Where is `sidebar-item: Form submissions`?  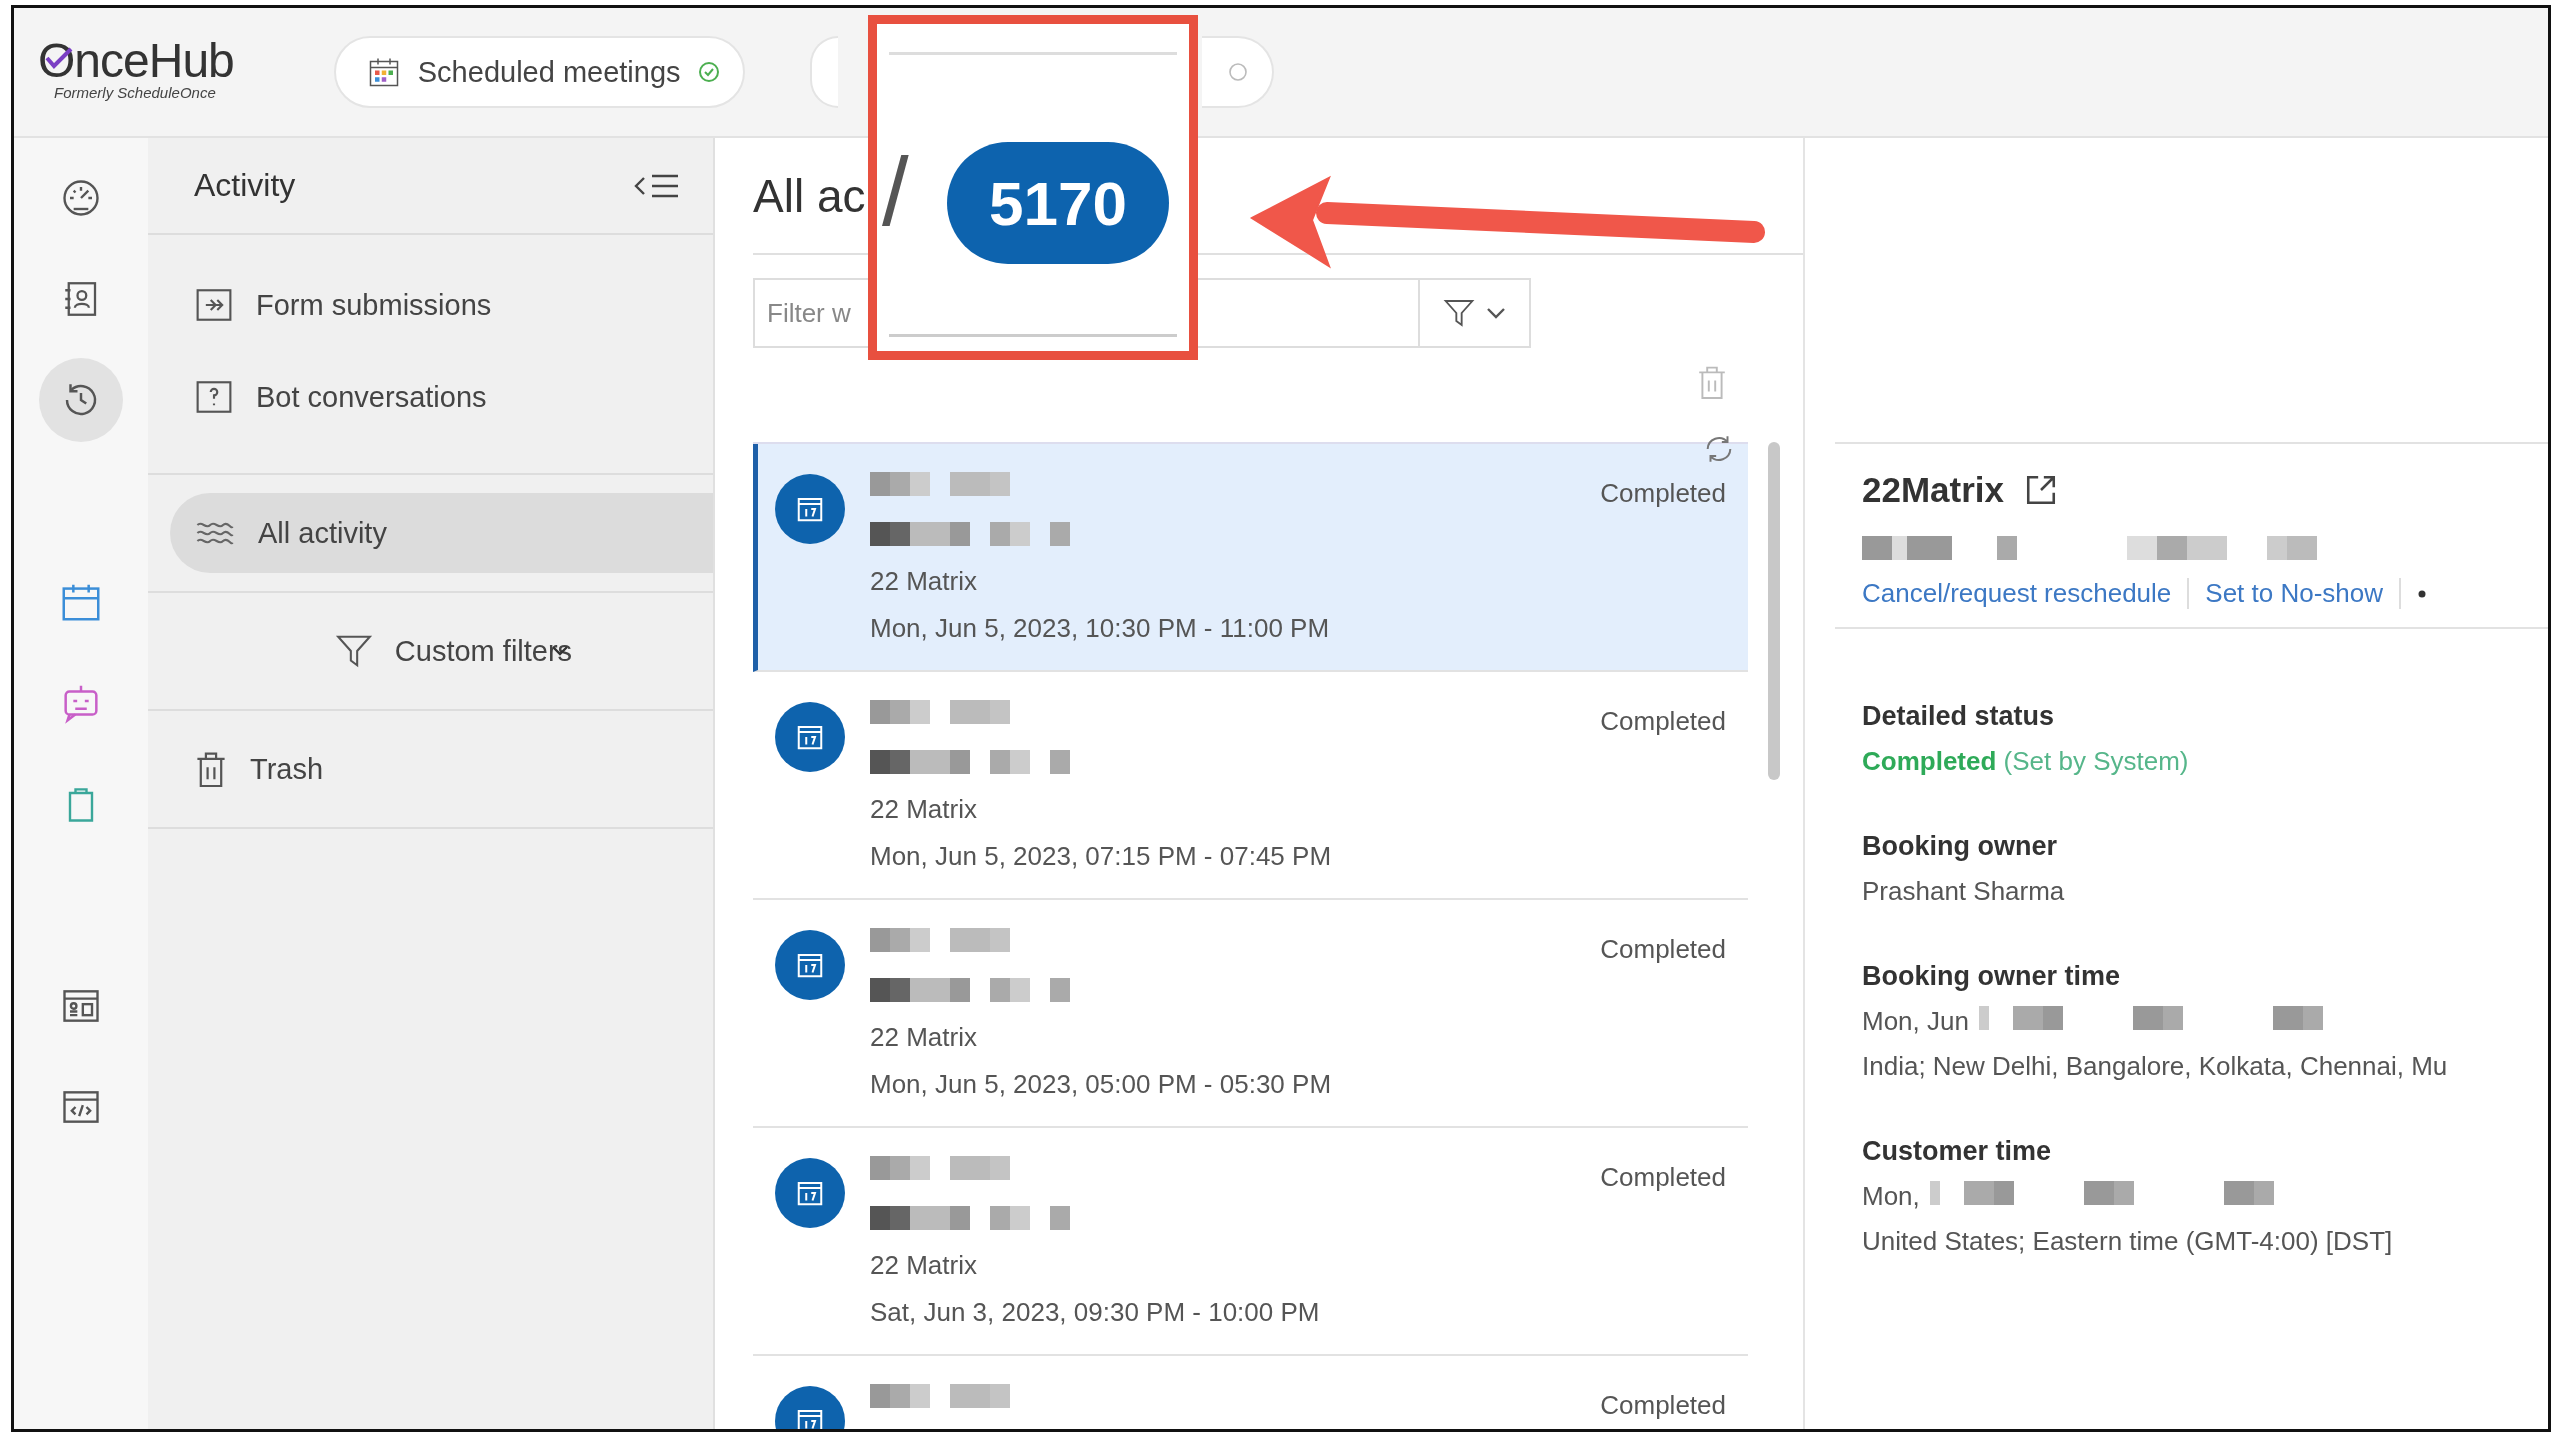
sidebar-item: Form submissions is located at coordinates (441, 305).